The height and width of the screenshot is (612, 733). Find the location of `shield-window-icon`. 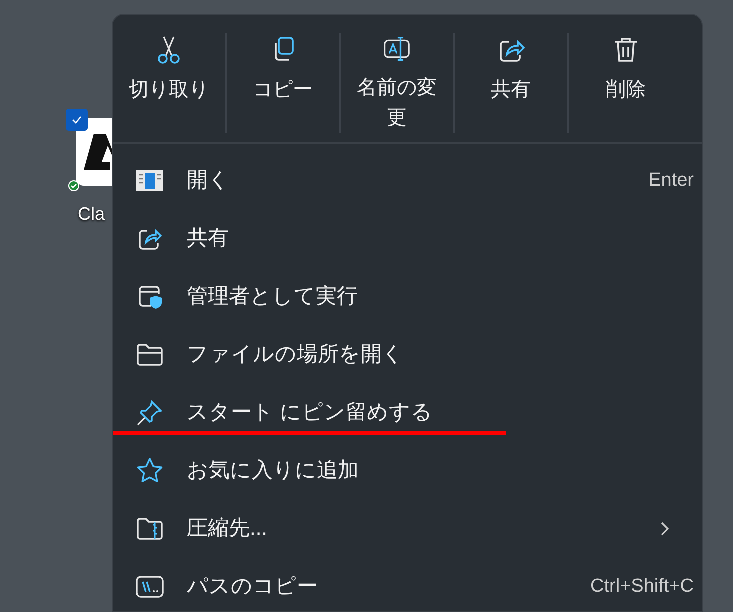

shield-window-icon is located at coordinates (150, 297).